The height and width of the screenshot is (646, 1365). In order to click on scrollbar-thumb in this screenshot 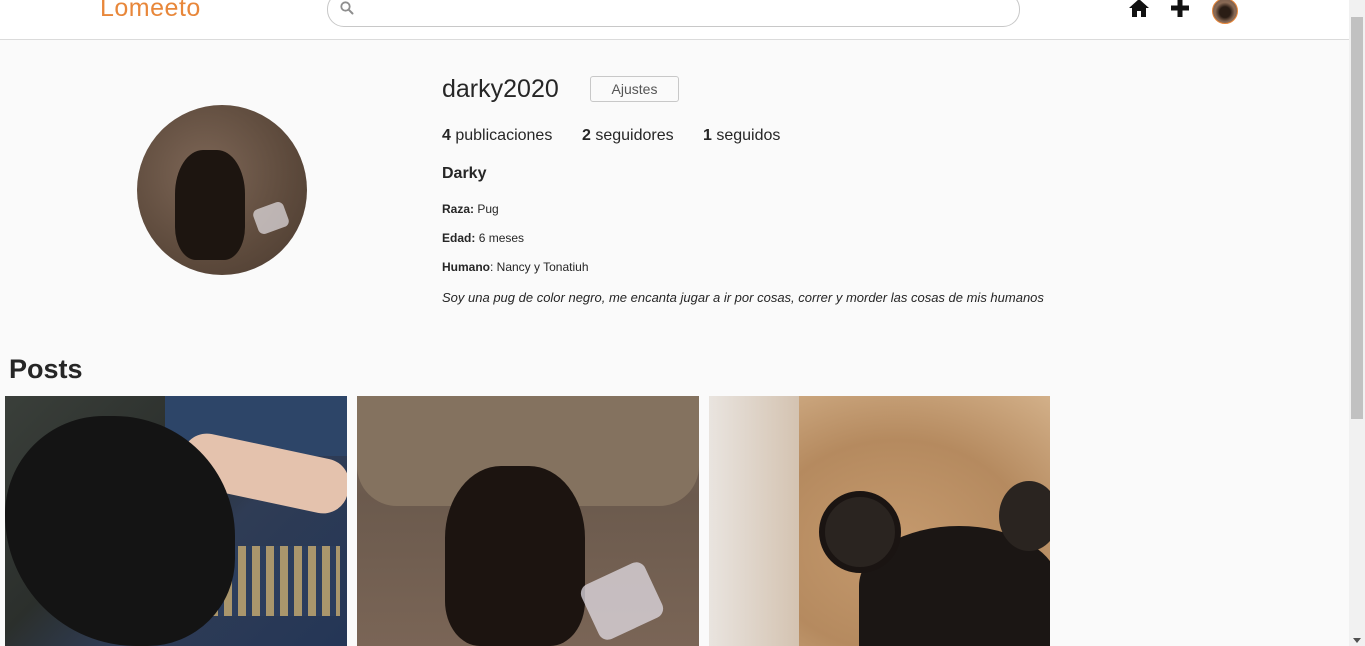, I will do `click(1357, 218)`.